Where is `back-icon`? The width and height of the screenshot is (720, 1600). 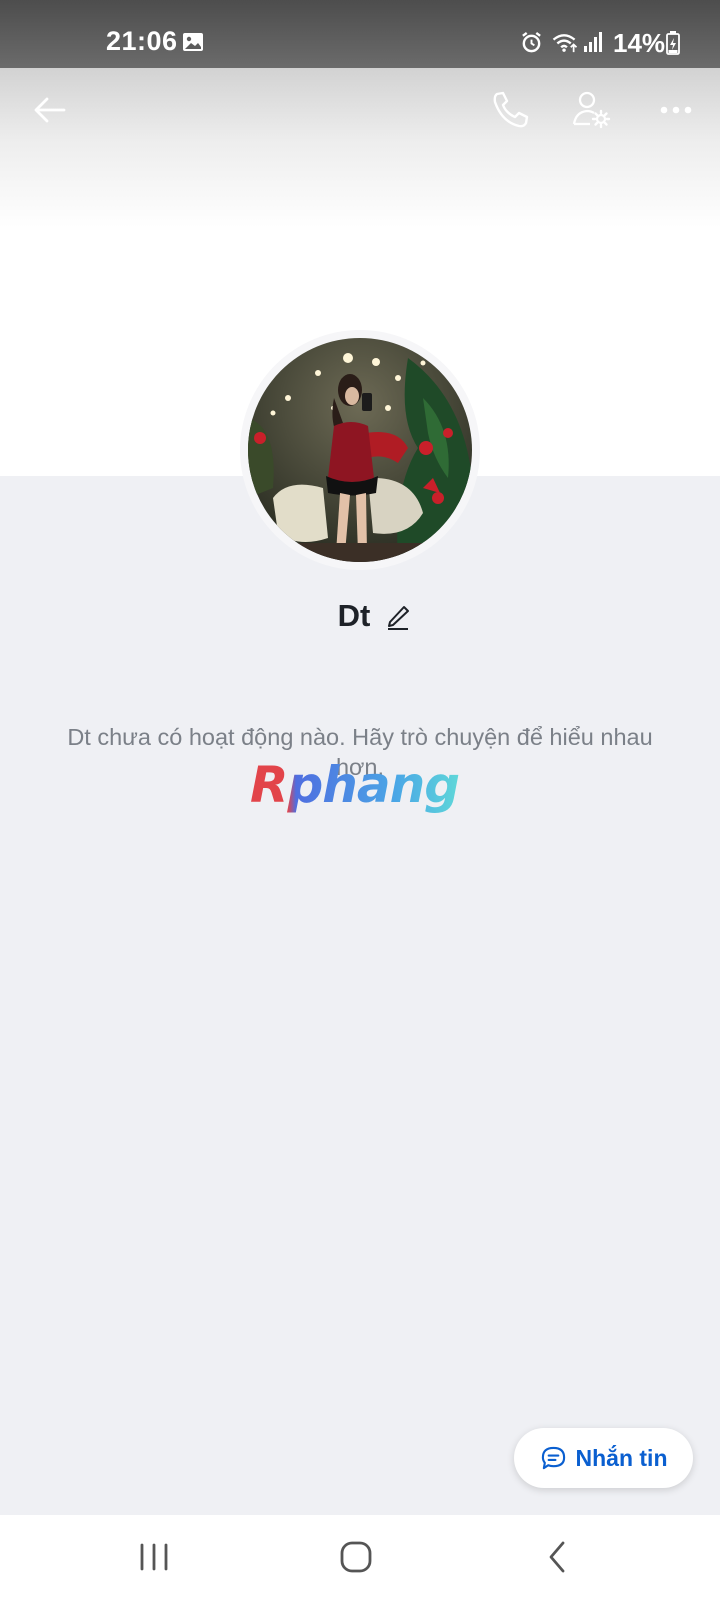 back-icon is located at coordinates (558, 1557).